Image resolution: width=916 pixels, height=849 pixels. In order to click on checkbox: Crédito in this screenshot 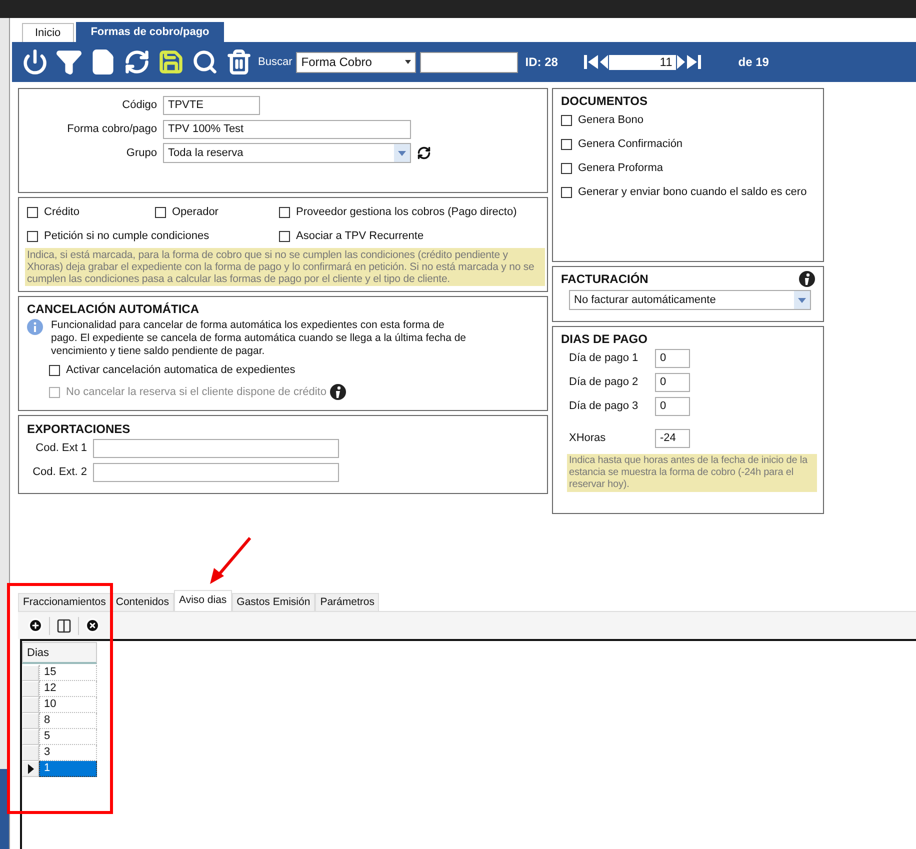, I will do `click(91, 212)`.